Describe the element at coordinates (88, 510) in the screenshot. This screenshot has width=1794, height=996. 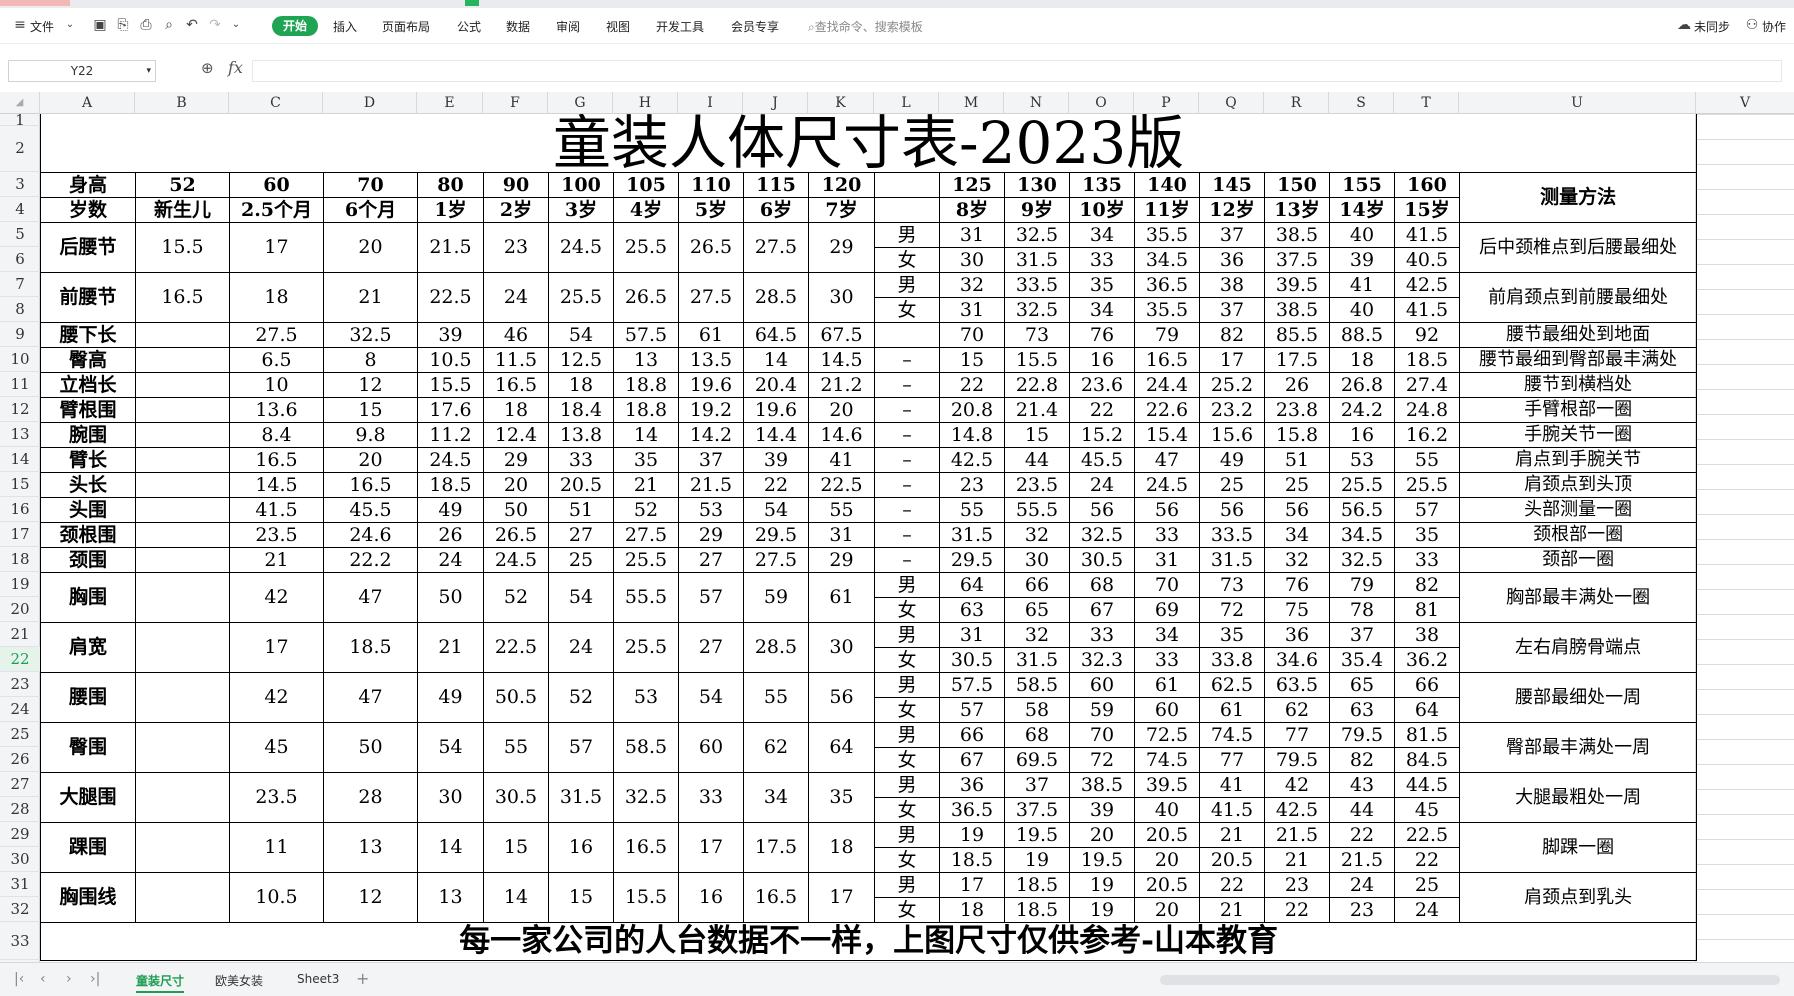
I see `measurement-label: 头围` at that location.